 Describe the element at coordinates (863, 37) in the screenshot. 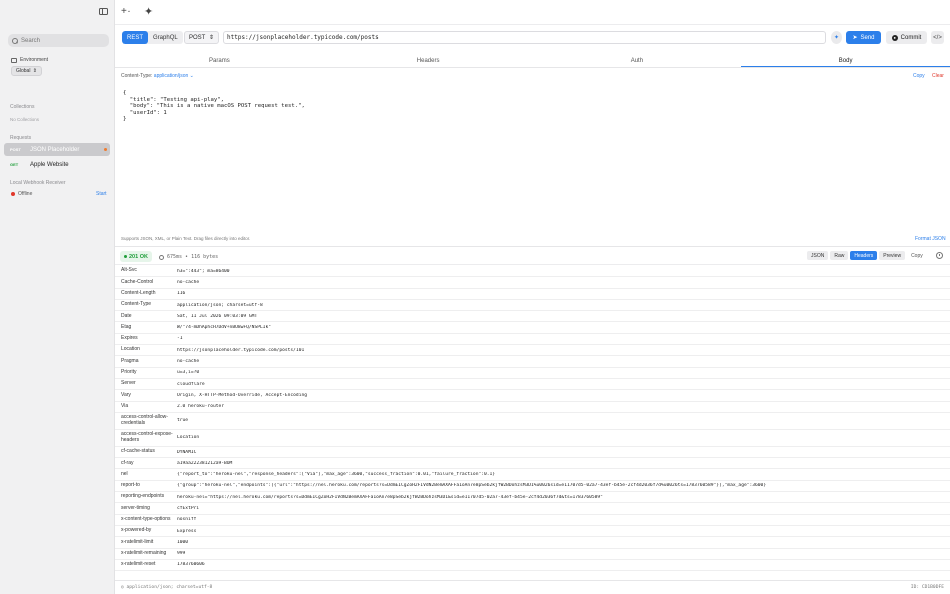

I see `send-button: ➤ Send` at that location.